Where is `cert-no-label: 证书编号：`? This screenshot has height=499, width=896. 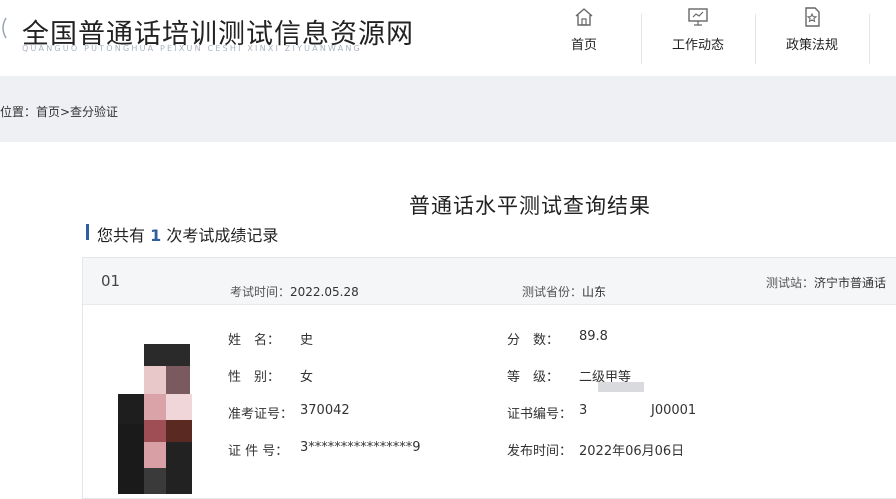 cert-no-label: 证书编号： is located at coordinates (540, 414).